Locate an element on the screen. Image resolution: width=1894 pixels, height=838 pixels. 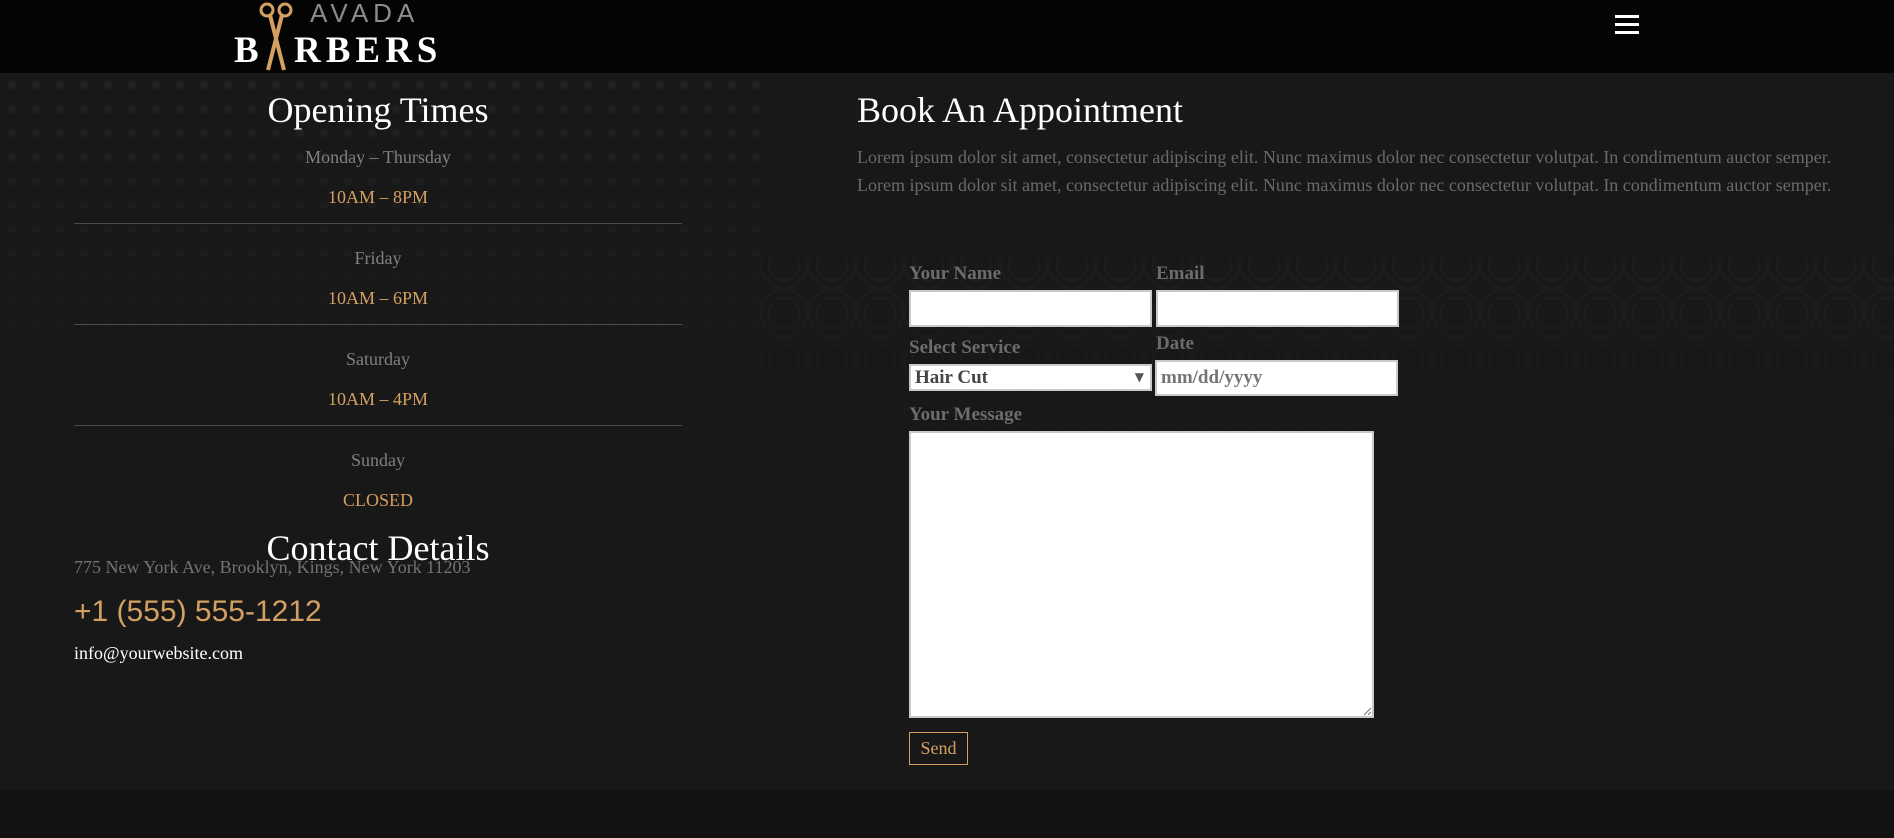
date-label: Date is located at coordinates (1175, 343).